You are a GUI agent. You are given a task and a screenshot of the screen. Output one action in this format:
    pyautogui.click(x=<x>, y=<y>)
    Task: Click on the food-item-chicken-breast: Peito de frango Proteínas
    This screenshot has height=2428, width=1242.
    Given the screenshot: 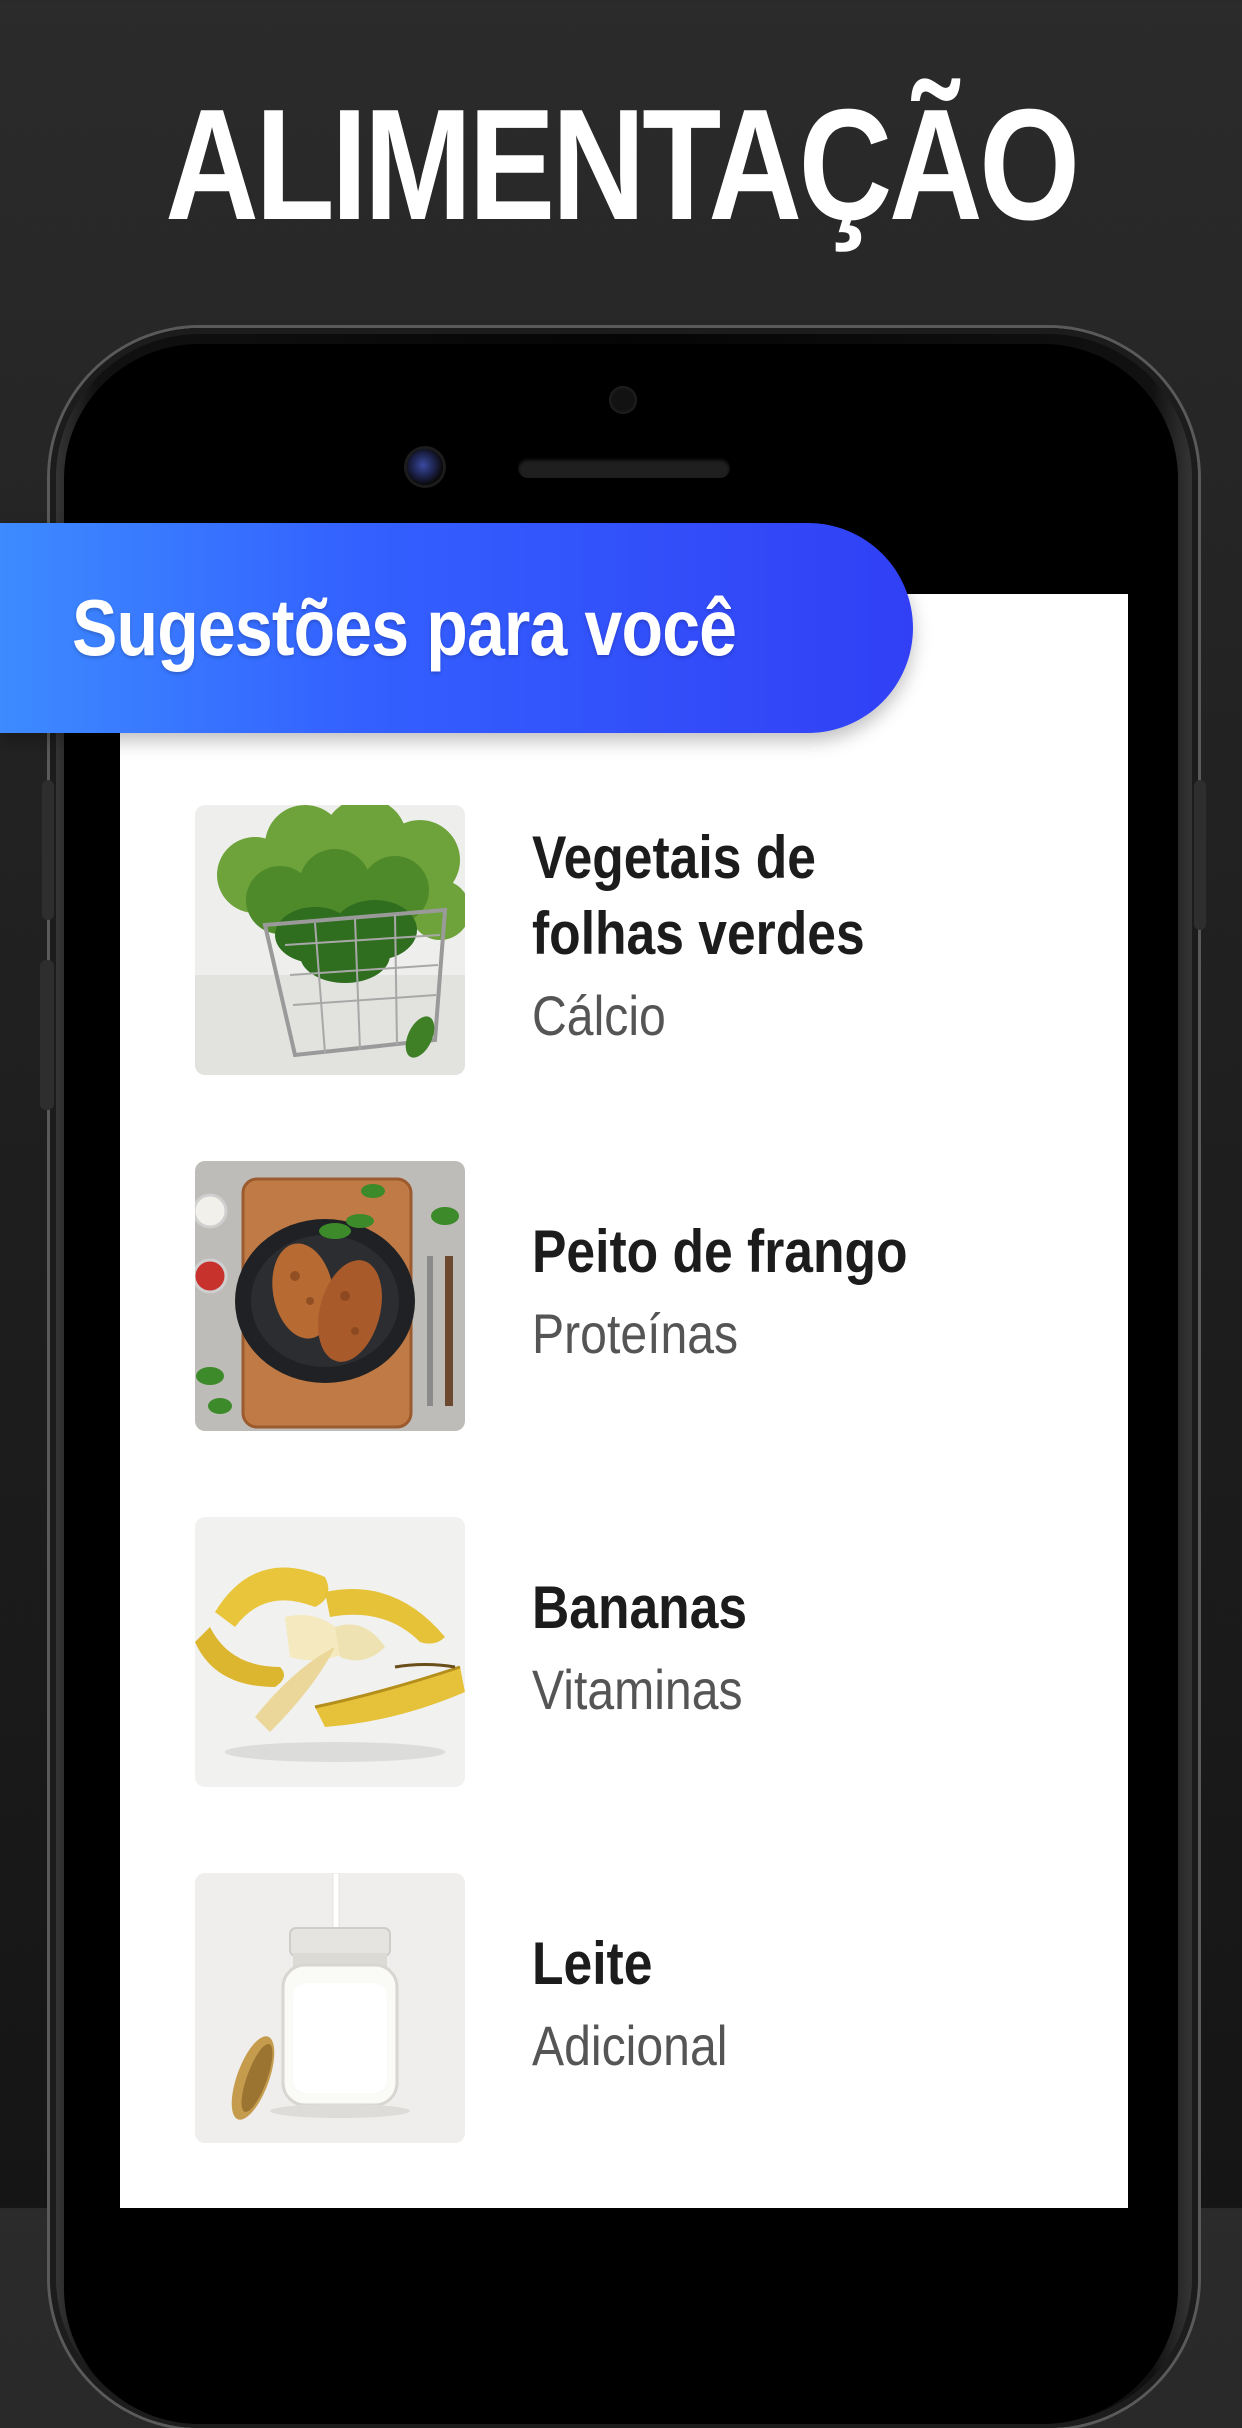 What is the action you would take?
    pyautogui.click(x=635, y=1339)
    